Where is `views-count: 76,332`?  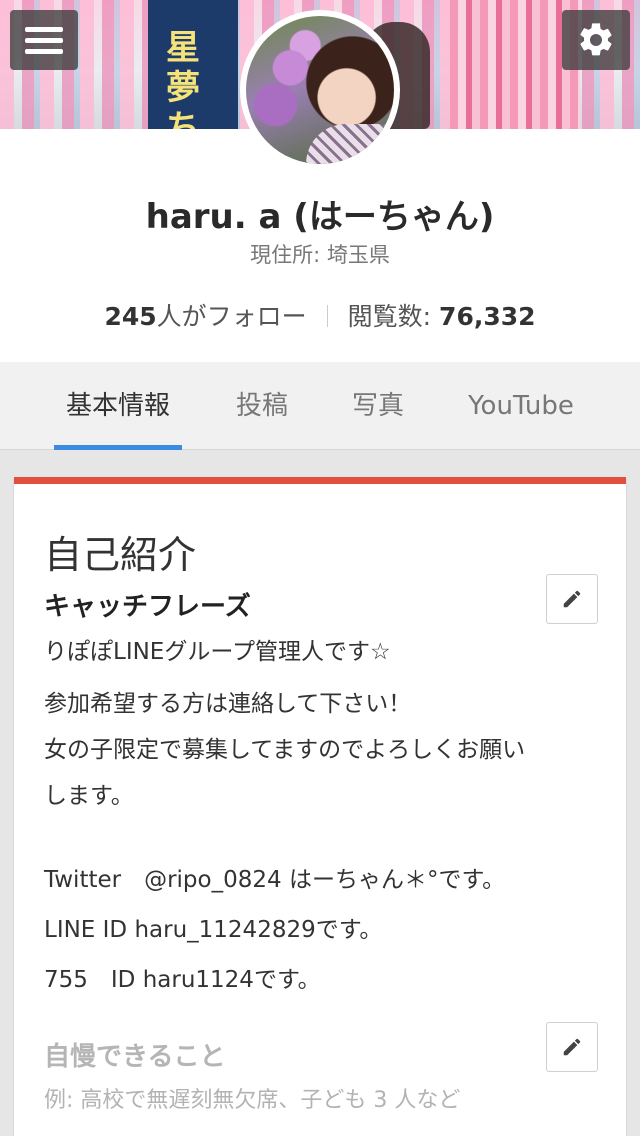 views-count: 76,332 is located at coordinates (487, 316).